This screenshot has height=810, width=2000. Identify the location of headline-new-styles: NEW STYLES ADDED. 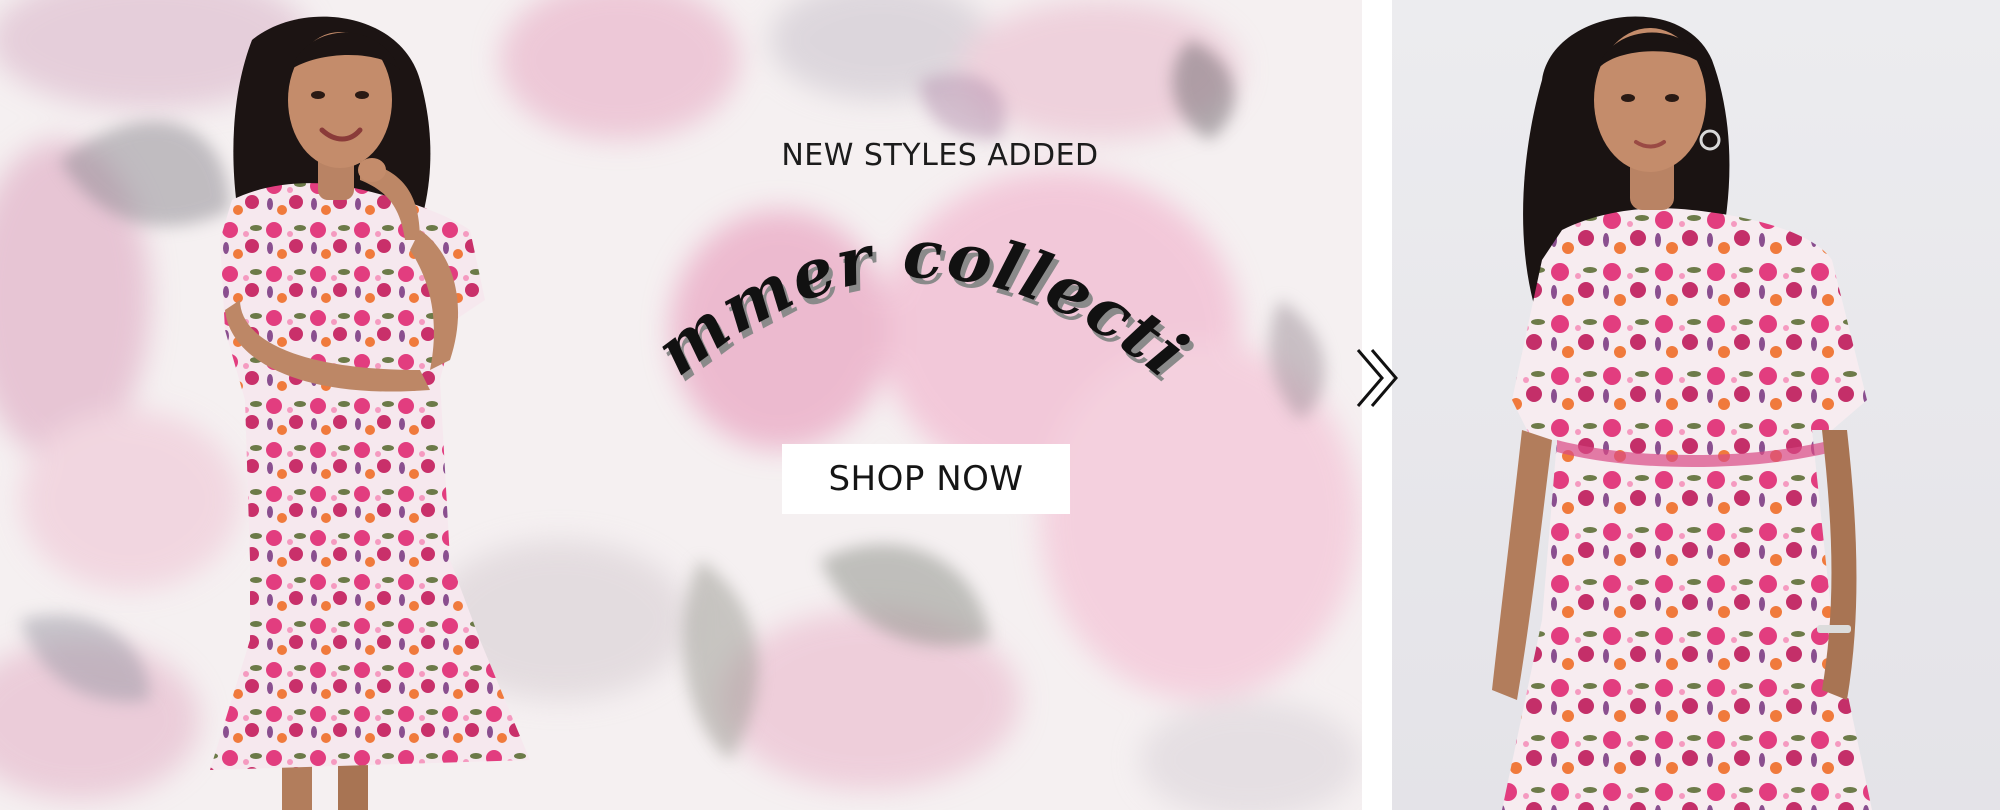
(940, 155).